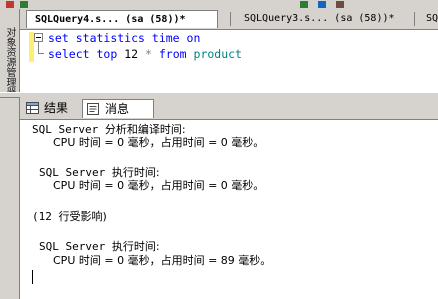 This screenshot has height=299, width=438. I want to click on tab-overflow: SQ, so click(428, 19).